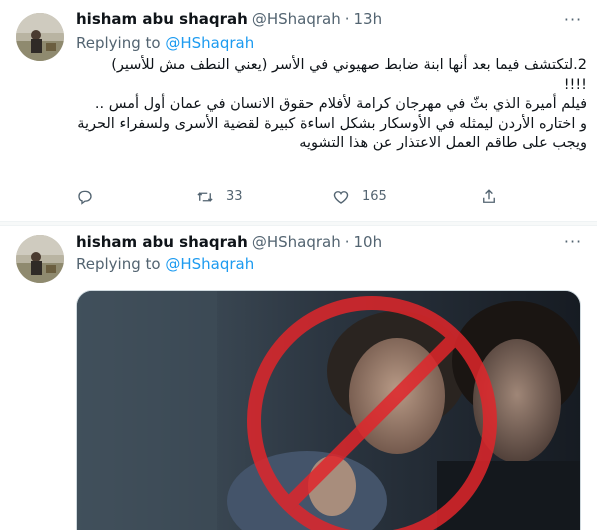 This screenshot has height=530, width=597. I want to click on tweet-text-line: !!!!, so click(575, 84).